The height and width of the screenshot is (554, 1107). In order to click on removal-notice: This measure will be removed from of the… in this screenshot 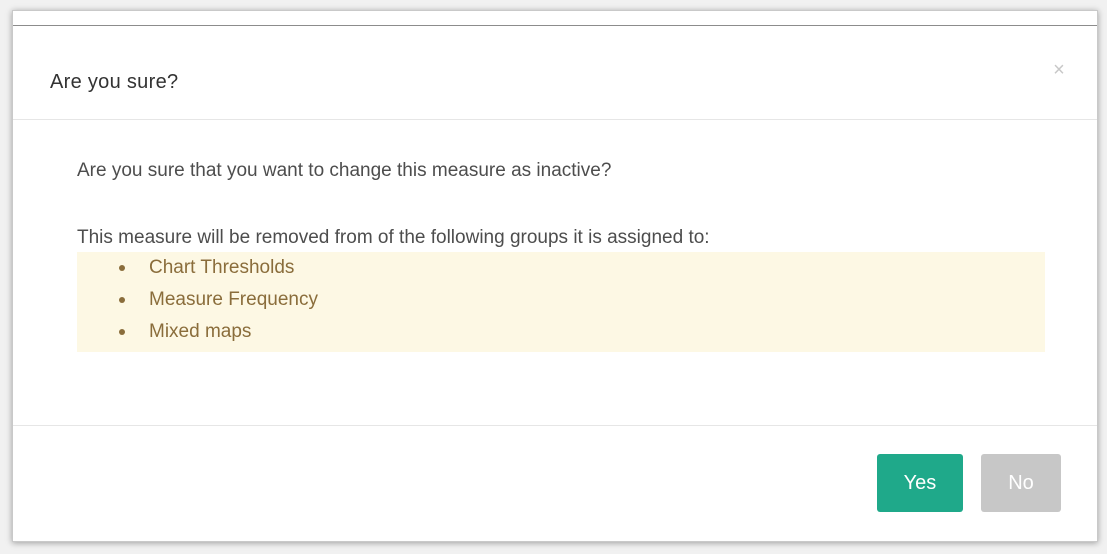, I will do `click(393, 237)`.